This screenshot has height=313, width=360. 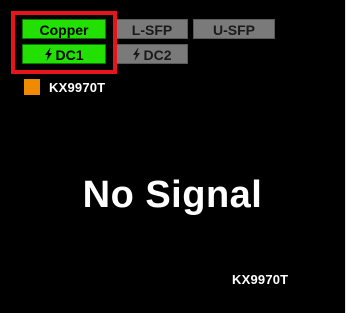 What do you see at coordinates (69, 55) in the screenshot?
I see `dc1-label: DC1` at bounding box center [69, 55].